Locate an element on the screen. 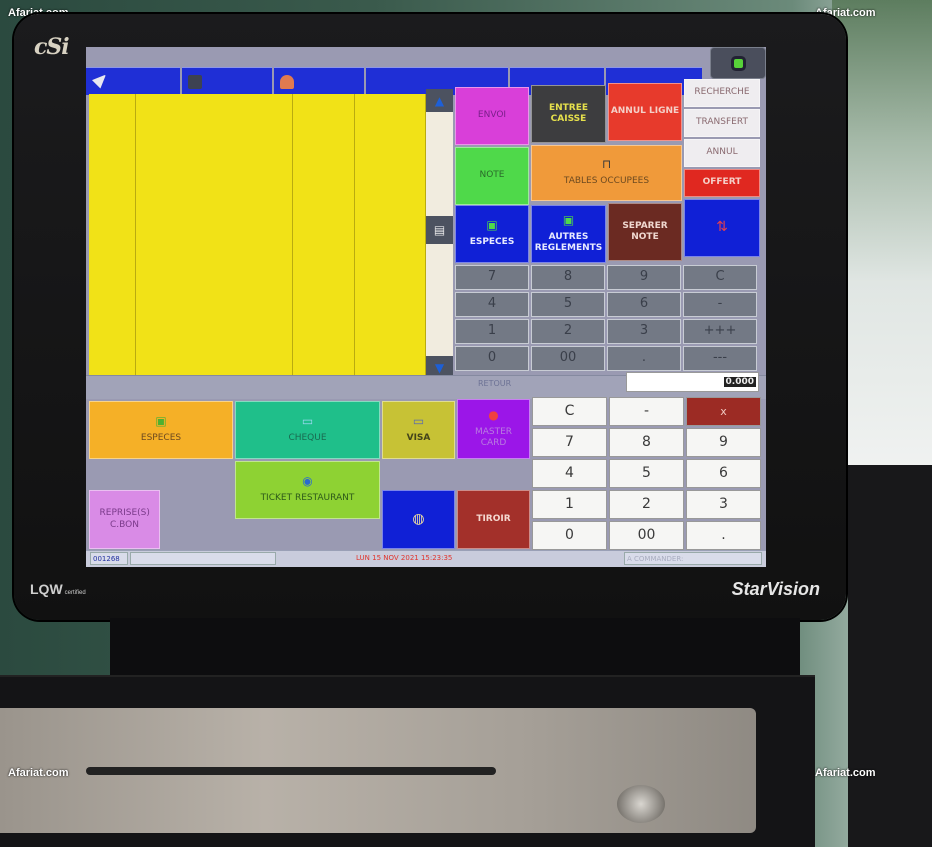 The height and width of the screenshot is (847, 932). keypad-grey-key: C is located at coordinates (720, 277).